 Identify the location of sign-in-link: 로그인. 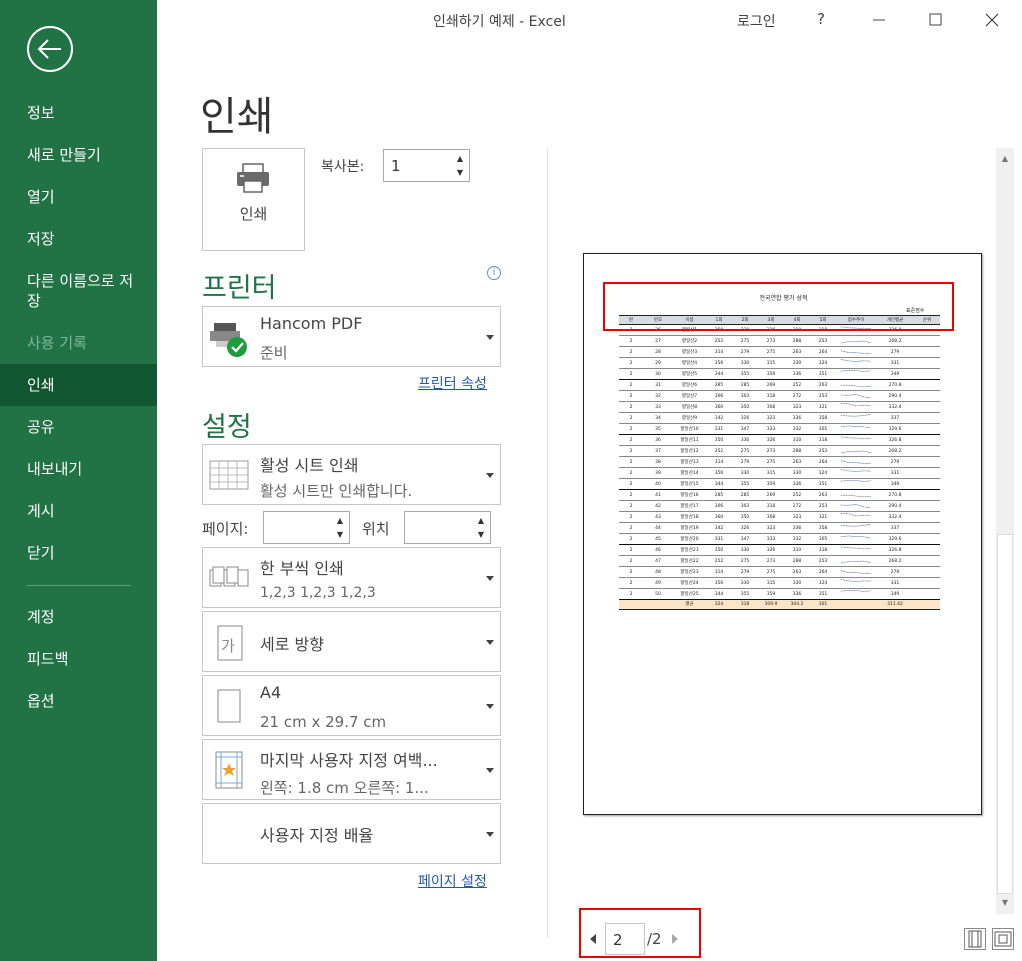
(756, 21).